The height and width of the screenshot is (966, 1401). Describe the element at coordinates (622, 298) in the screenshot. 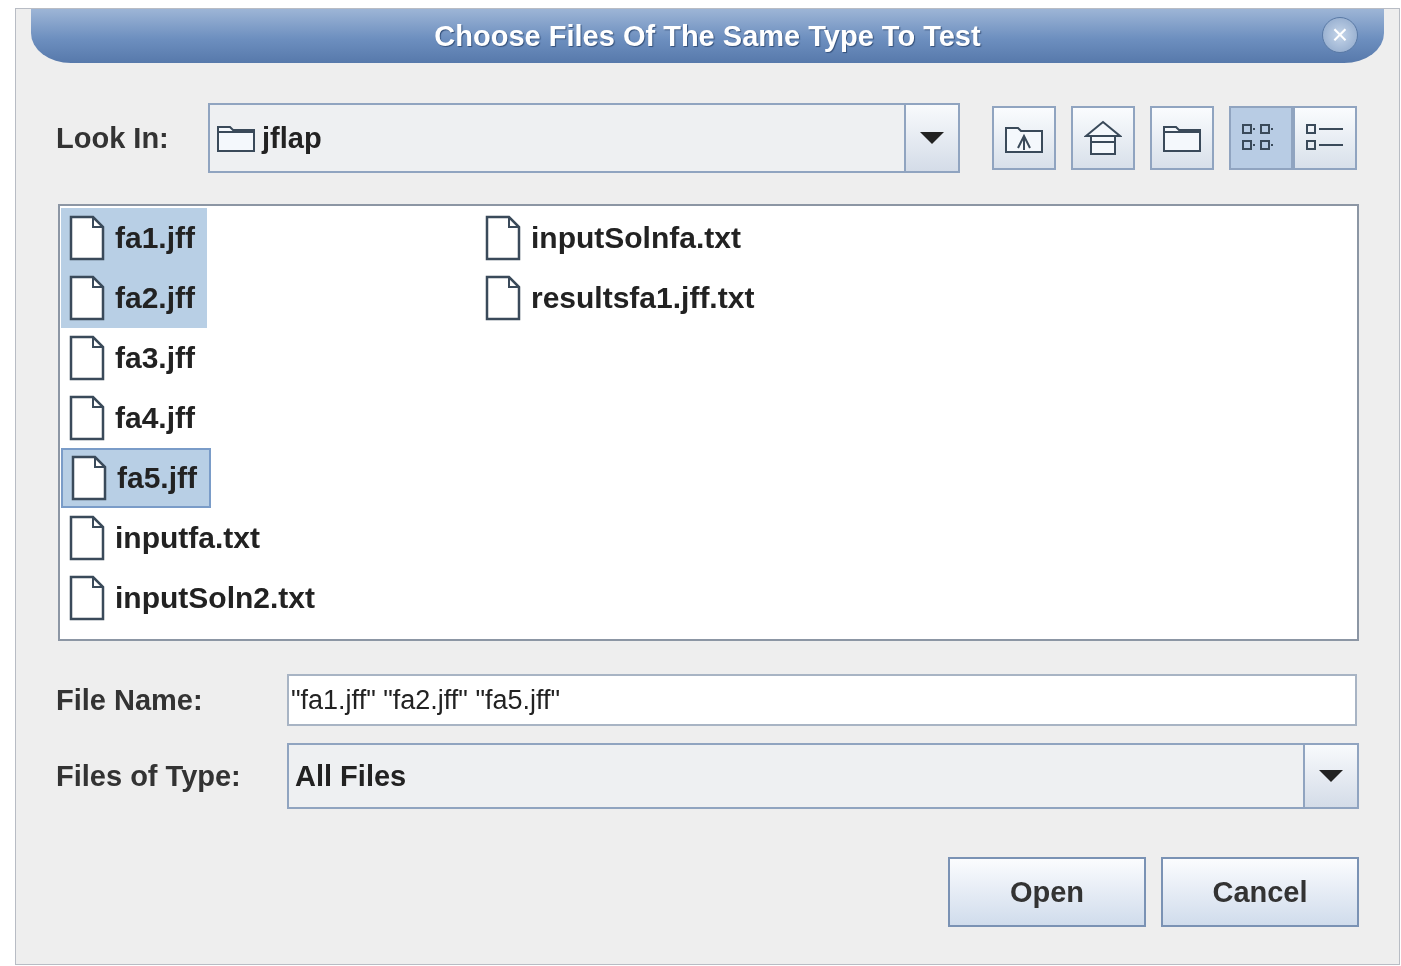

I see `file-item: resultsfa1.jff.txt` at that location.